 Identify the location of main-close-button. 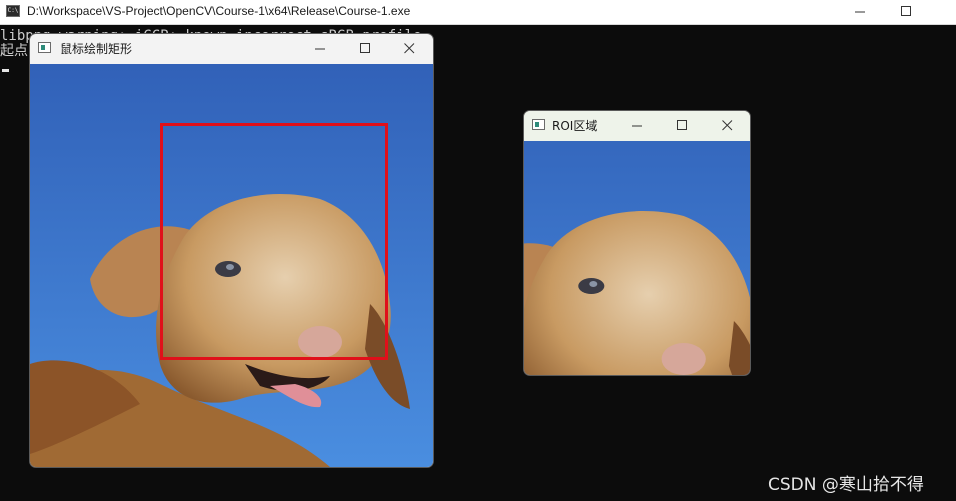
(410, 49).